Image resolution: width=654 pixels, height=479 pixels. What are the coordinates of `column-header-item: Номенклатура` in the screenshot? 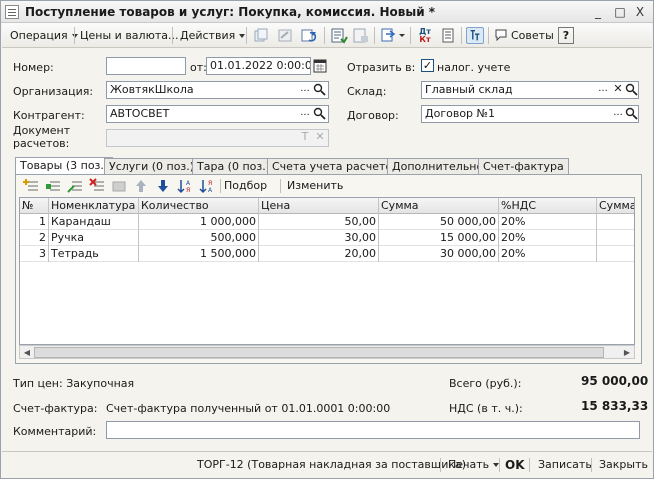 It's located at (94, 206).